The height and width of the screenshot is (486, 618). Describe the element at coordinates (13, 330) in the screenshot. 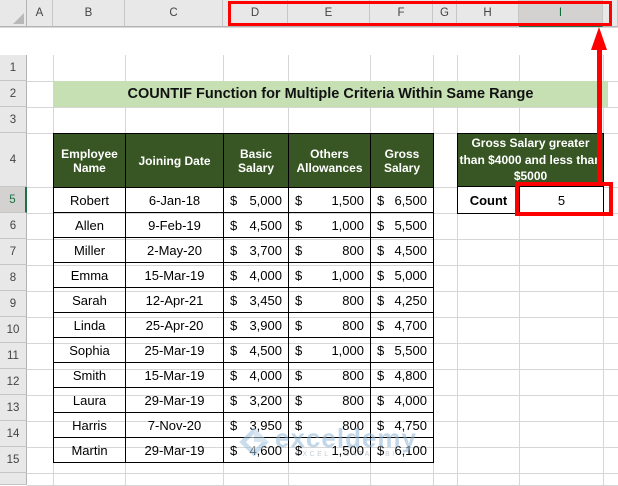

I see `row-header-10: 10` at that location.